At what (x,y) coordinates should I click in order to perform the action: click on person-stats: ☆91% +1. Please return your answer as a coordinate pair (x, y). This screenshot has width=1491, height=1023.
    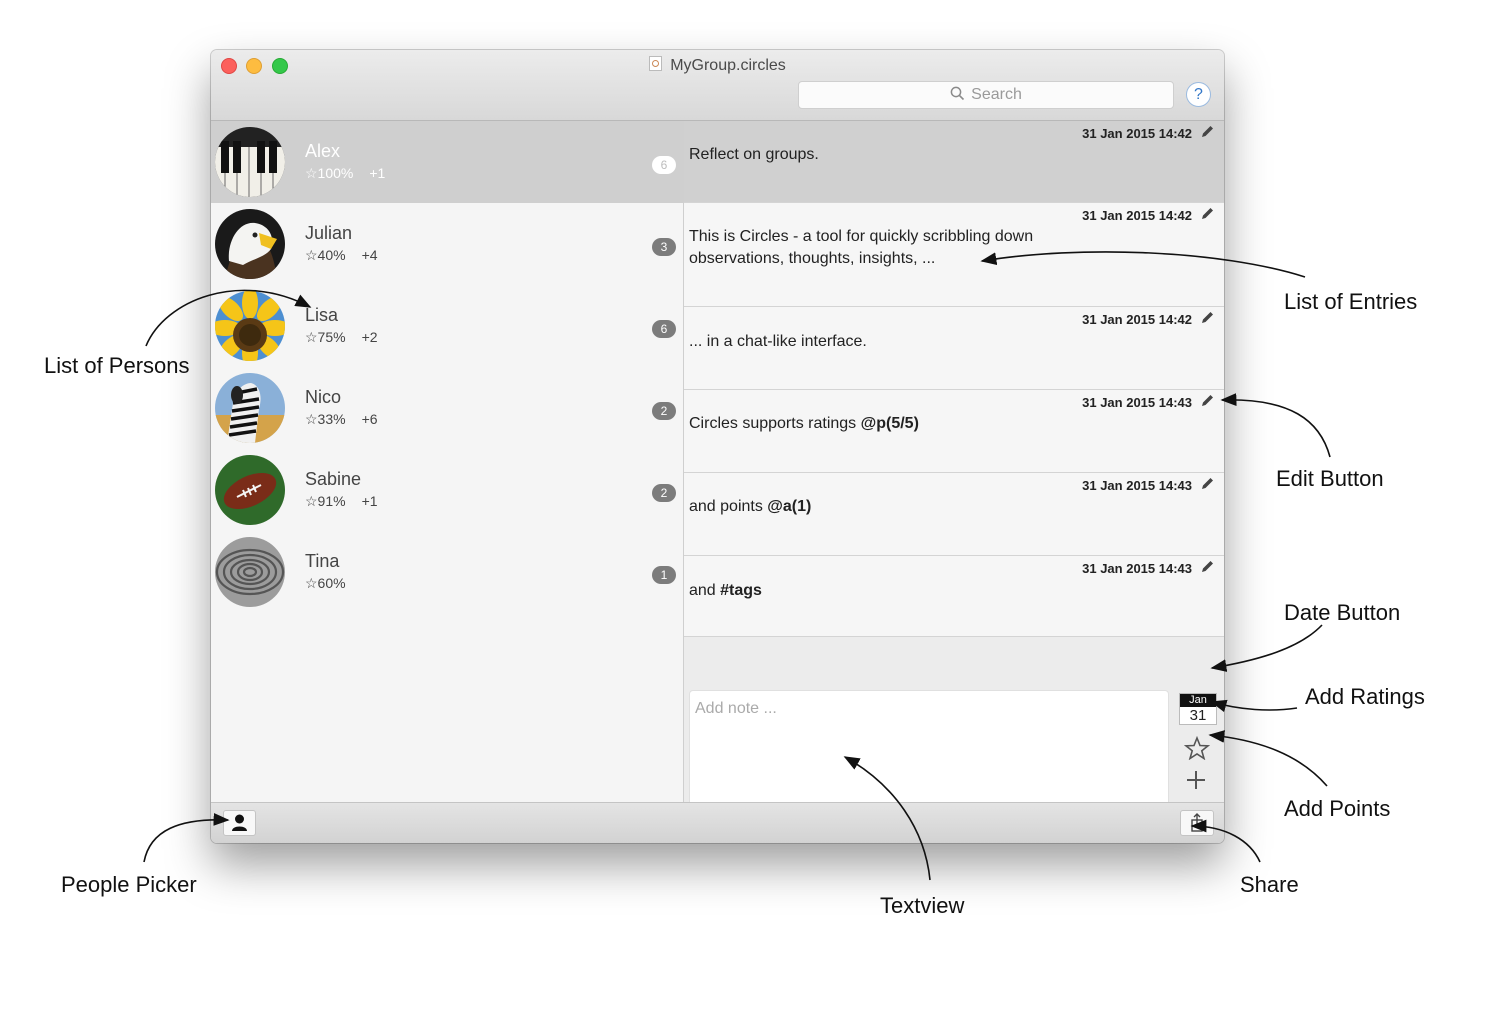
    Looking at the image, I should click on (349, 501).